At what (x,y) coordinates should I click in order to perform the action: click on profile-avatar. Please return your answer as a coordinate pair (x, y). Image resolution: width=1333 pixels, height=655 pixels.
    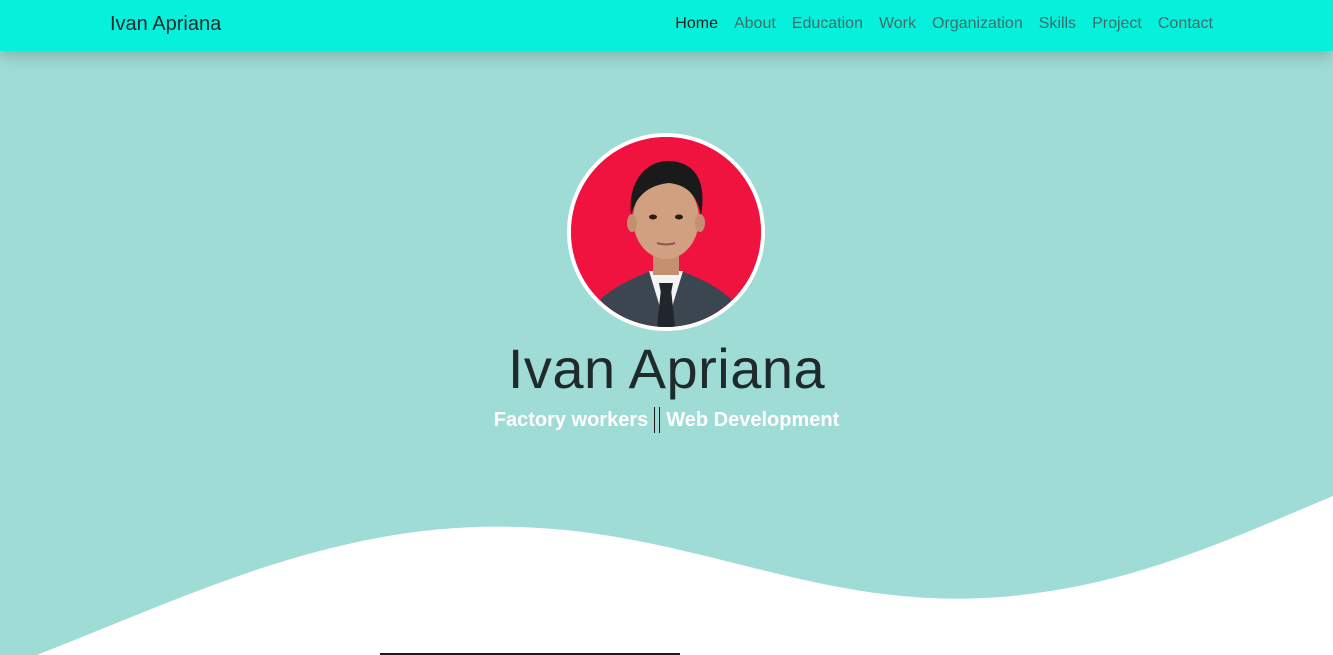
    Looking at the image, I should click on (666, 232).